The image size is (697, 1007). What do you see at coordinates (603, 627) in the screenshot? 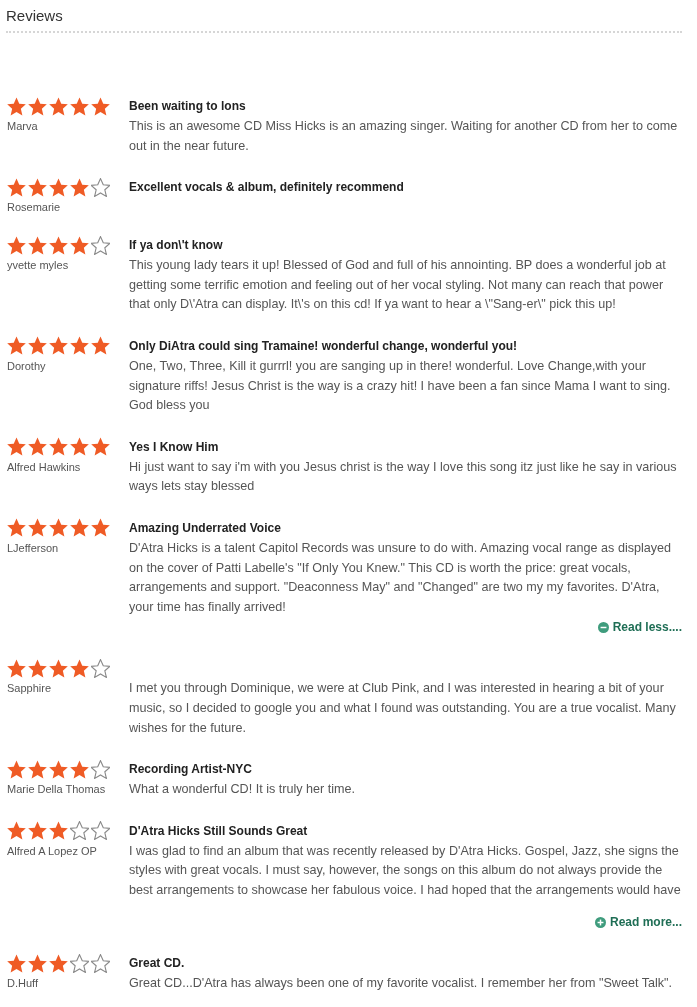
I see `minus-circle-icon` at bounding box center [603, 627].